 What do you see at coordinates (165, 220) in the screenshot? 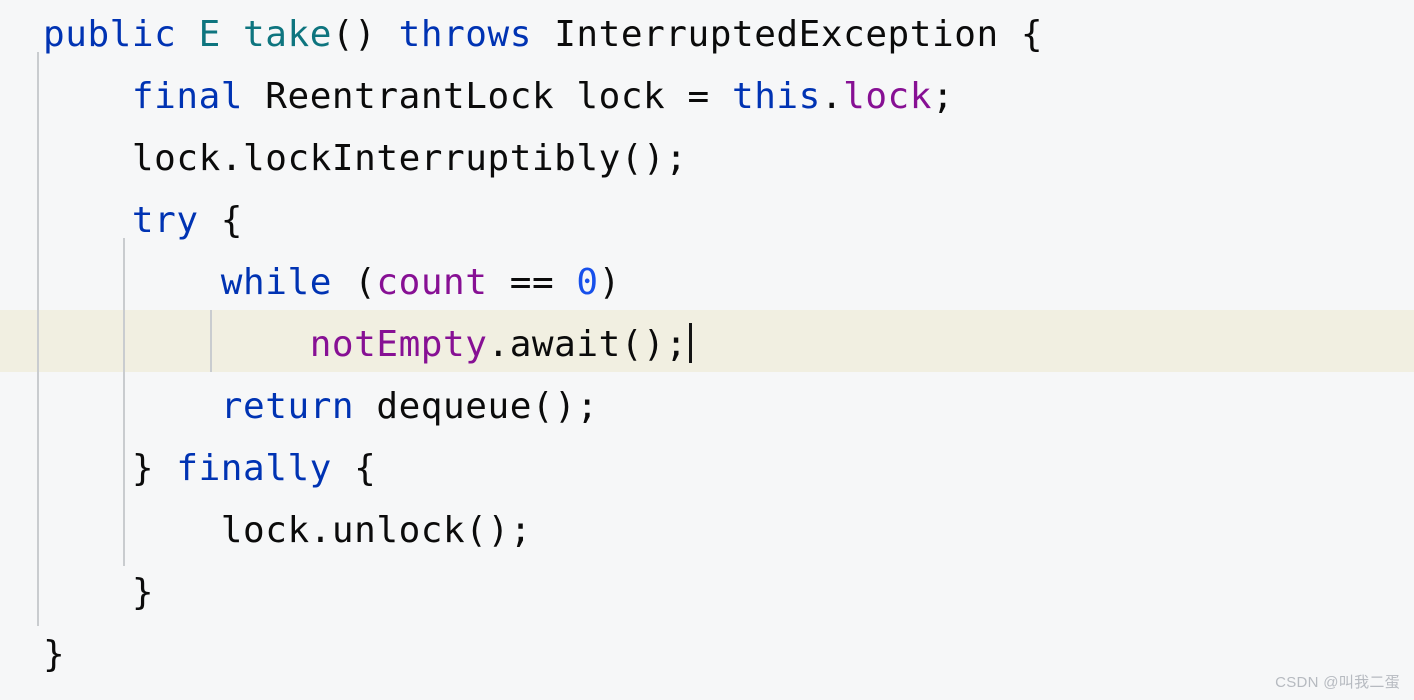
I see `code-token-kw: try` at bounding box center [165, 220].